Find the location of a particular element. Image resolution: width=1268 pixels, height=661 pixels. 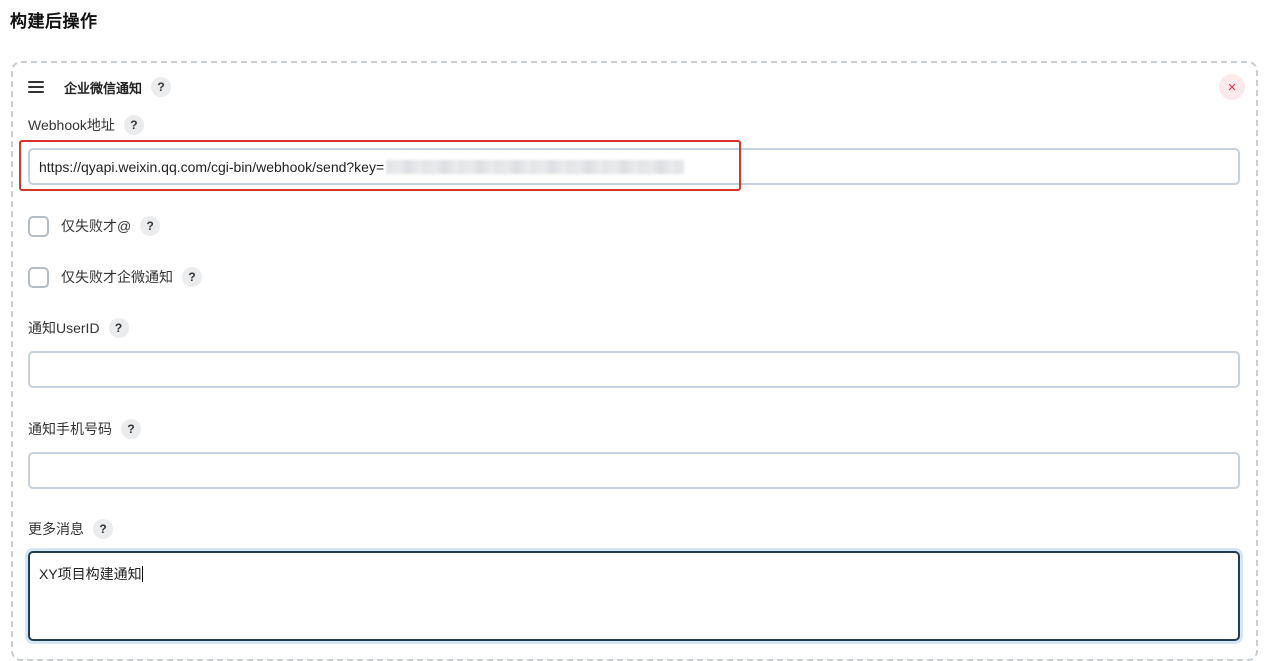

more-info-label: 更多消息 is located at coordinates (56, 529).